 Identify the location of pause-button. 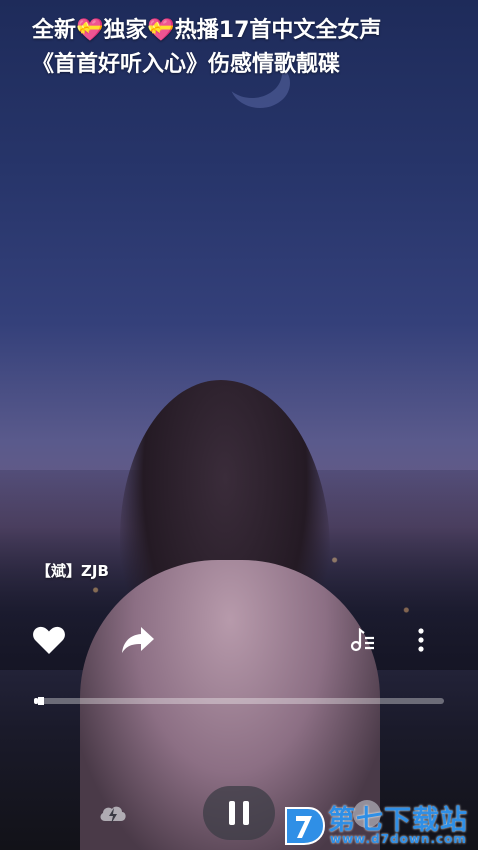
(239, 813).